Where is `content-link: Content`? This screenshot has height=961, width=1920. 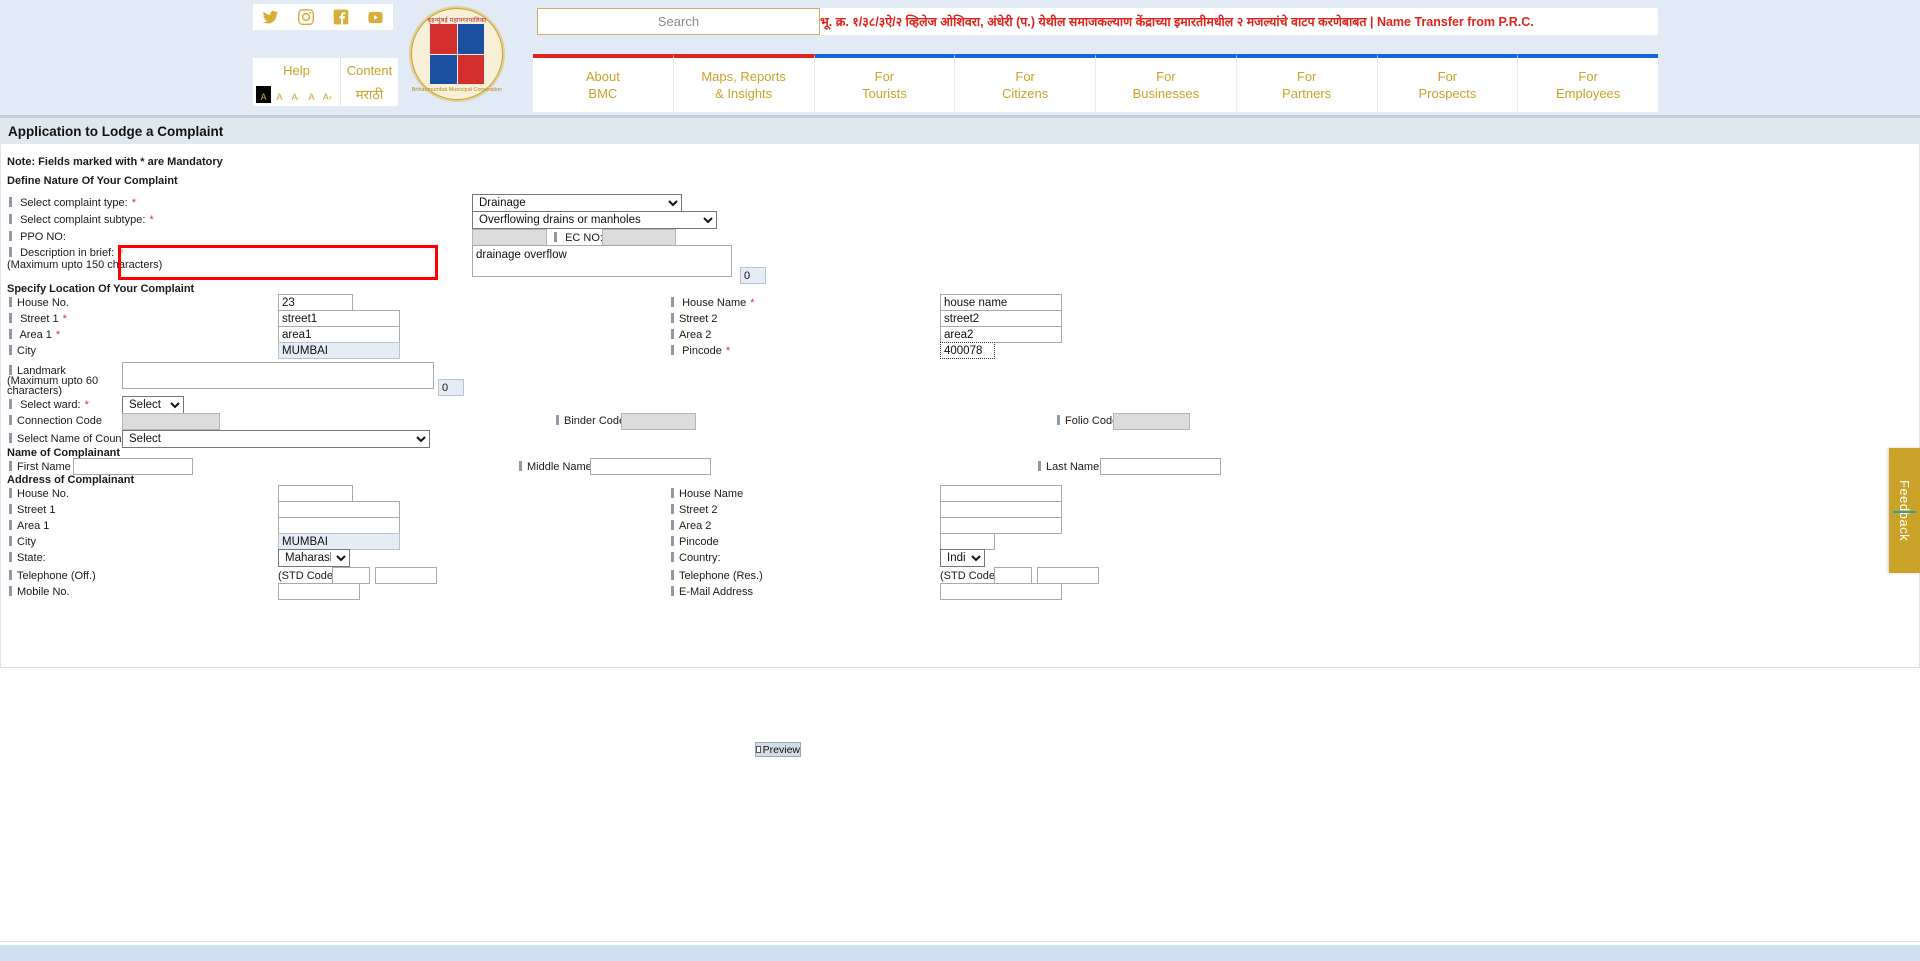 content-link: Content is located at coordinates (369, 70).